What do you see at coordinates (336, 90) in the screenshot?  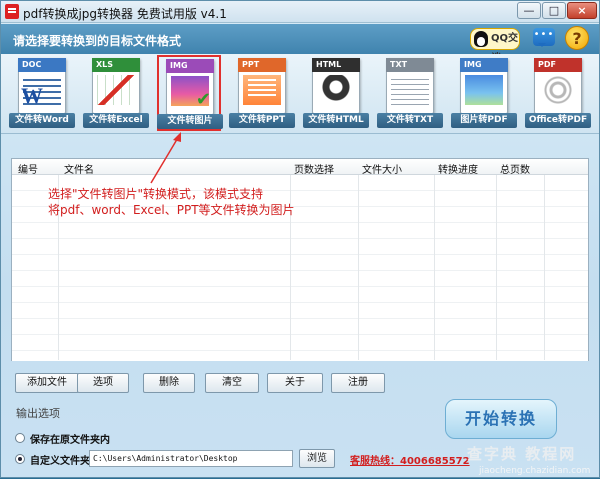 I see `globe-art` at bounding box center [336, 90].